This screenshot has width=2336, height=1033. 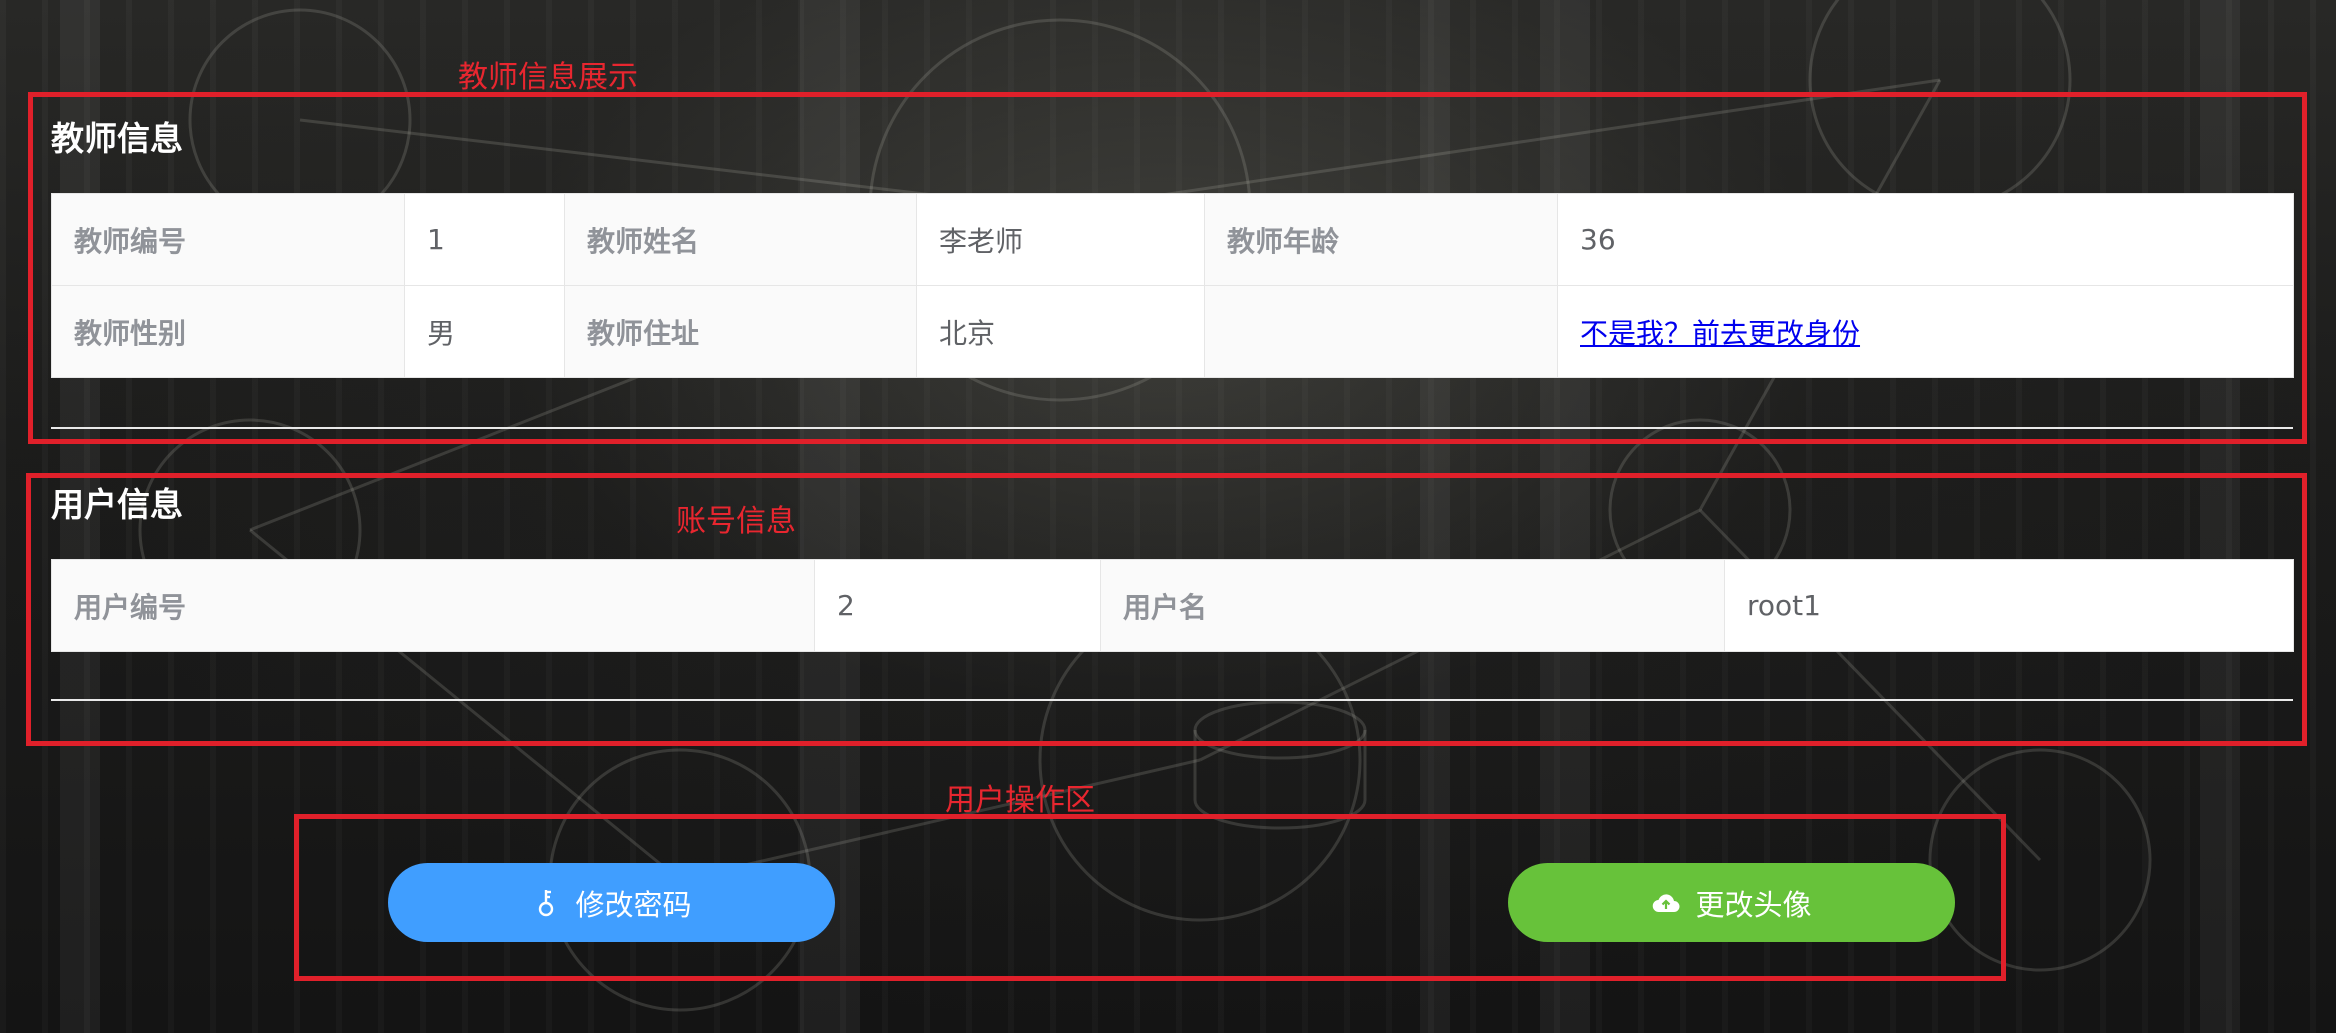 I want to click on table-row: 用户编号 2 用户名 root1, so click(x=1172, y=605).